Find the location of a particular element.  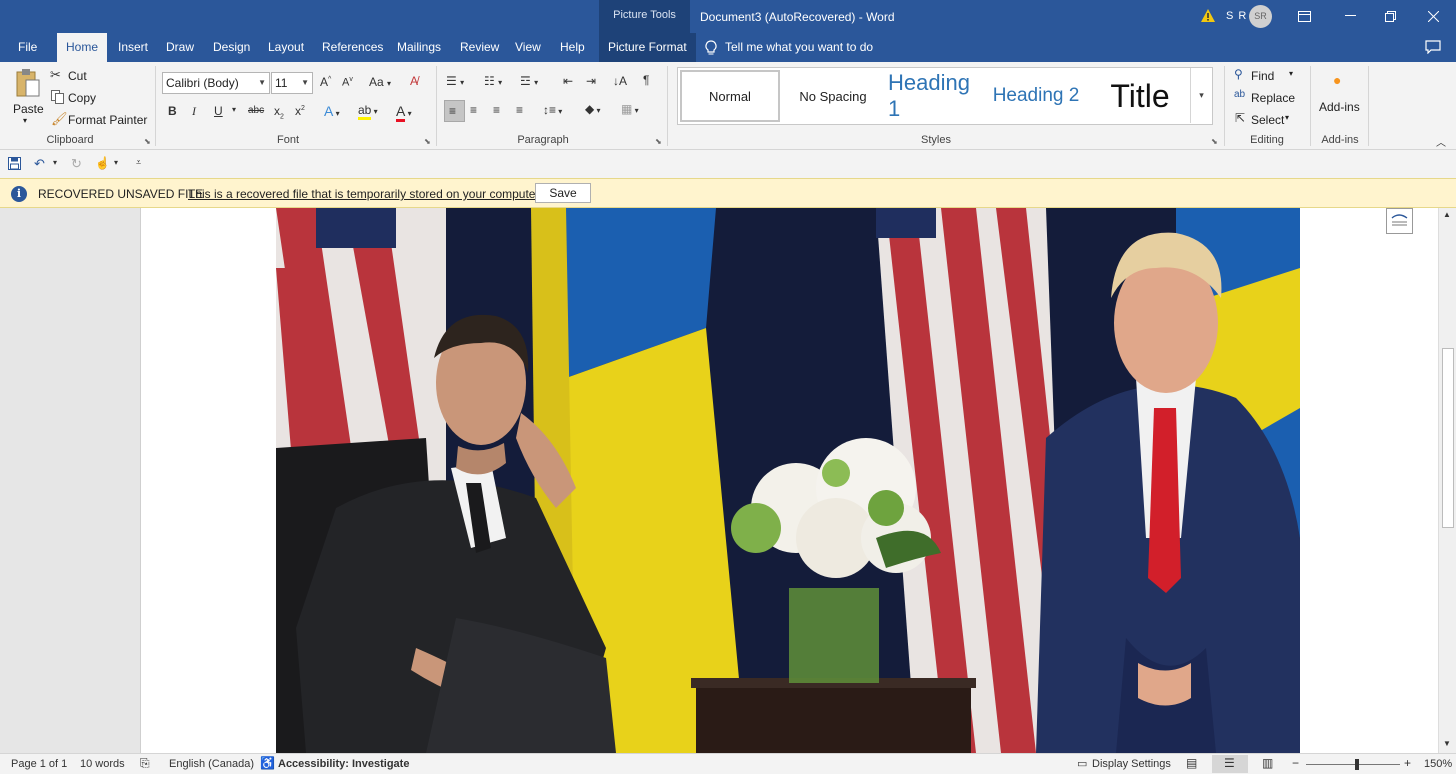

page-count: Page 1 of 1 is located at coordinates (39, 764).